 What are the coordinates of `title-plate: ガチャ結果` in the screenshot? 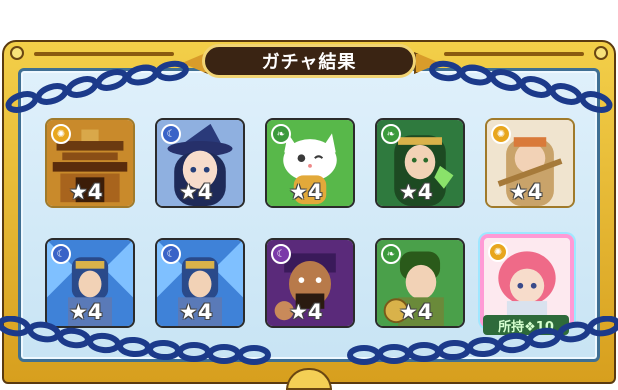 It's located at (309, 61).